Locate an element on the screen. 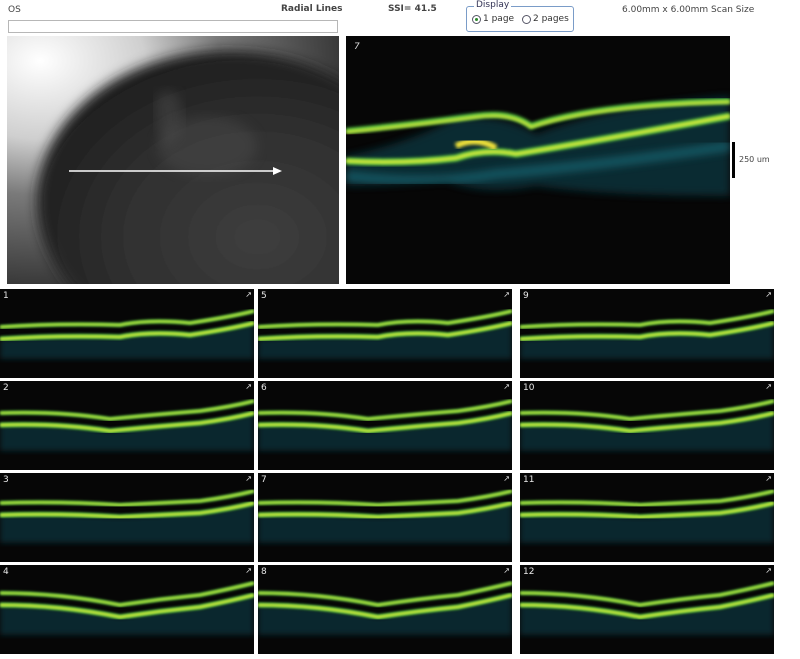 Image resolution: width=800 pixels, height=659 pixels. oct-thumbnail: 9 ↗ is located at coordinates (647, 333).